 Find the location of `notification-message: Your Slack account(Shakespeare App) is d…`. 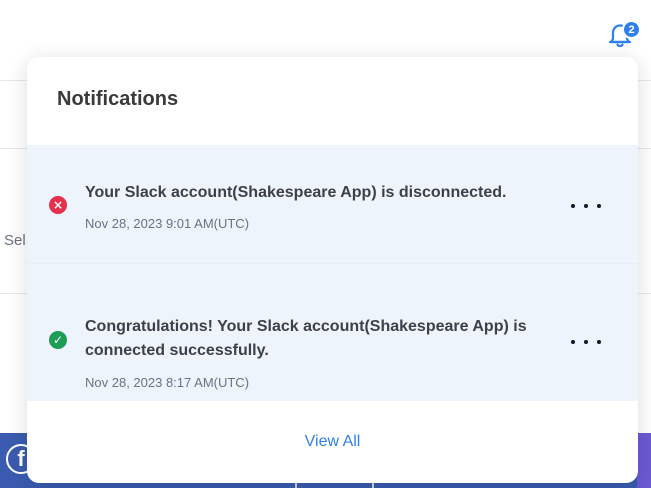

notification-message: Your Slack account(Shakespeare App) is d… is located at coordinates (296, 192).